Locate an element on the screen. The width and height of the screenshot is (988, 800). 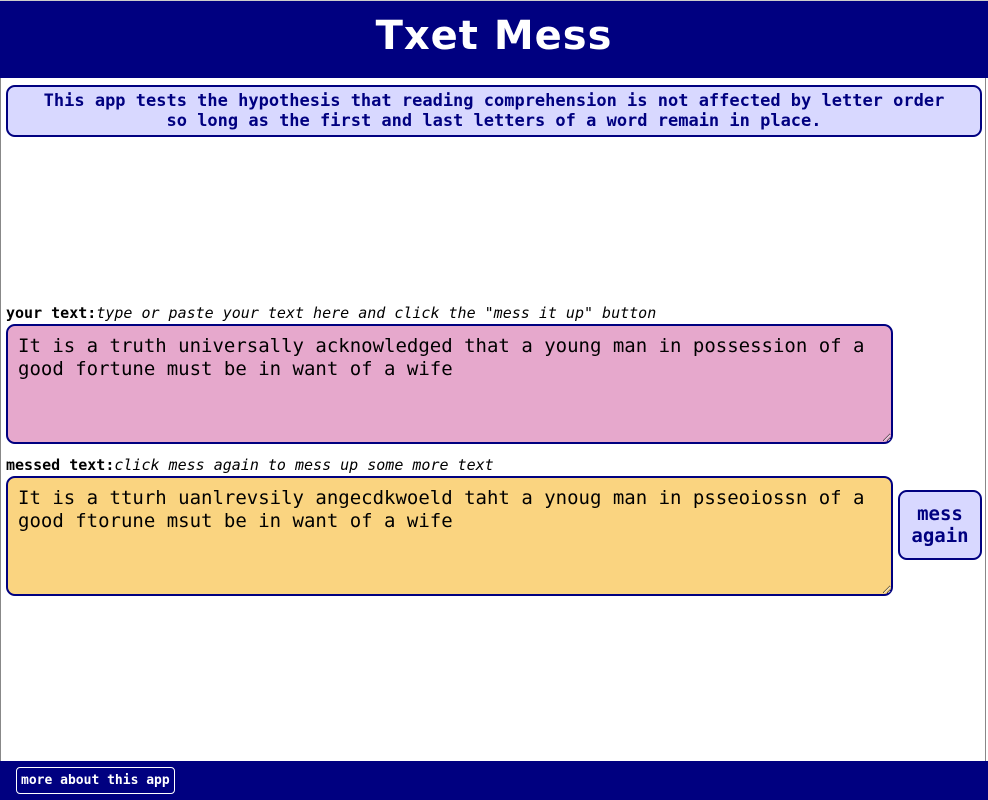
your-text-label-title: your text: is located at coordinates (51, 313).